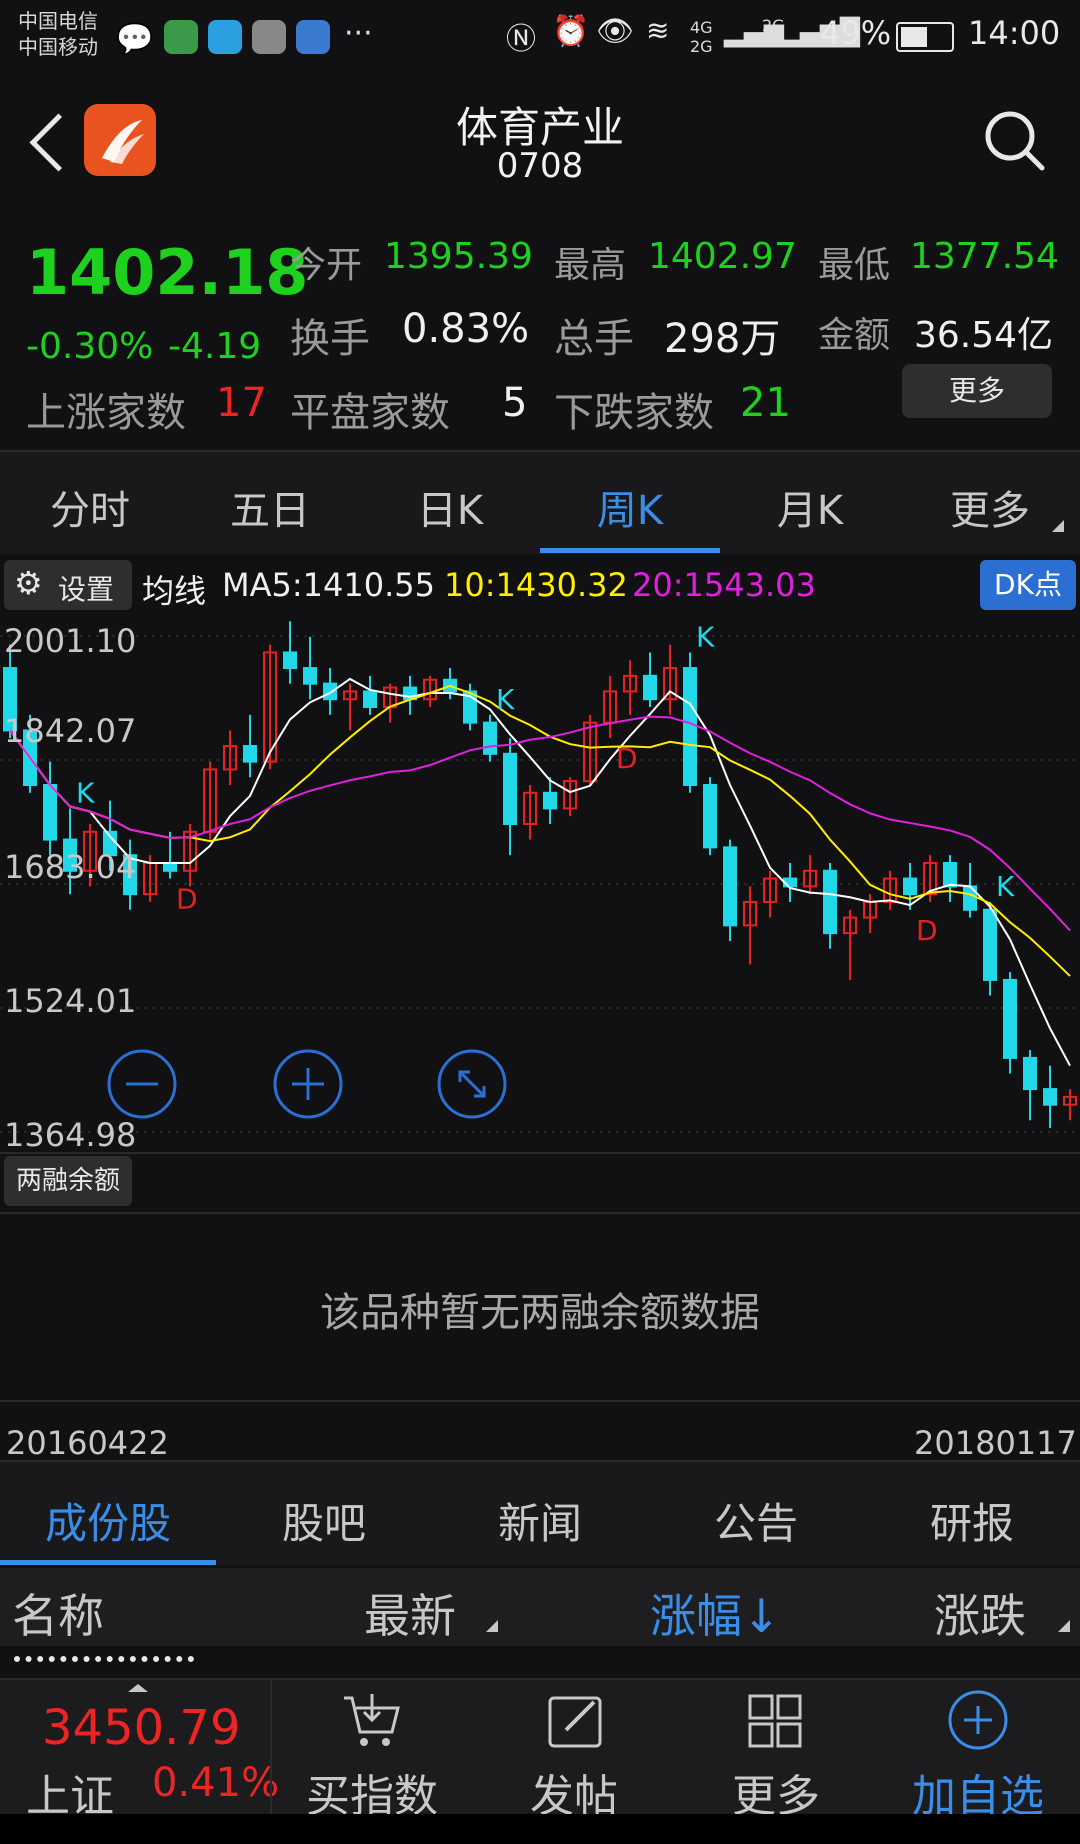 Image resolution: width=1080 pixels, height=1844 pixels. I want to click on video-app-icon, so click(225, 37).